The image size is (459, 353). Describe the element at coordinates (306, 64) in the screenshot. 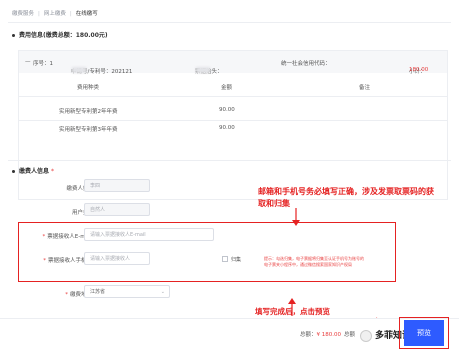

I see `credit-code: 统一社会信用代码：` at that location.